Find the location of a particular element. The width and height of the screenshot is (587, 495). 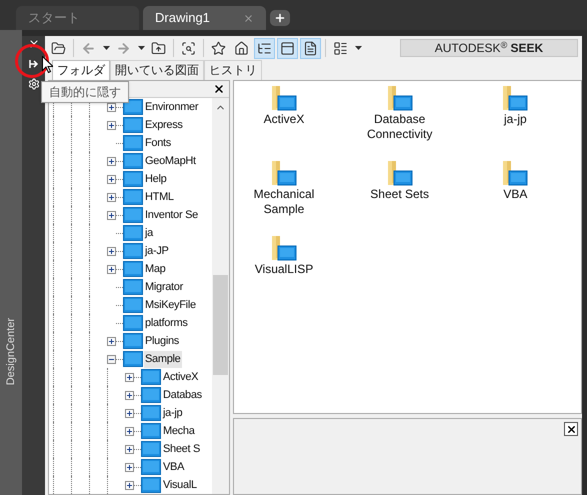

tooltip: 自動的に隠す is located at coordinates (85, 92).